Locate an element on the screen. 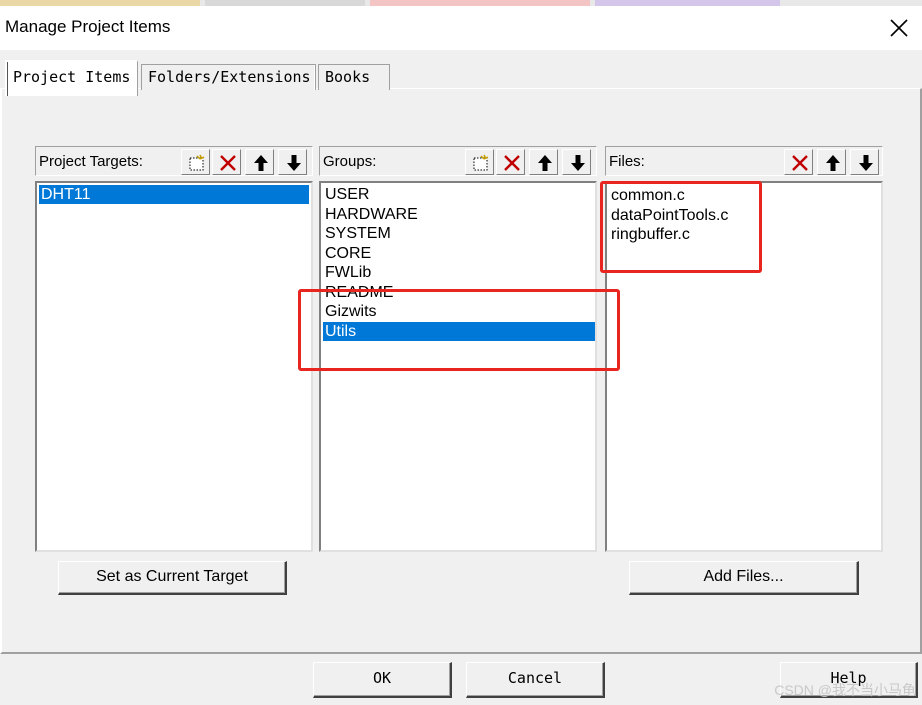 This screenshot has height=705, width=922. tab-label: Books is located at coordinates (348, 77).